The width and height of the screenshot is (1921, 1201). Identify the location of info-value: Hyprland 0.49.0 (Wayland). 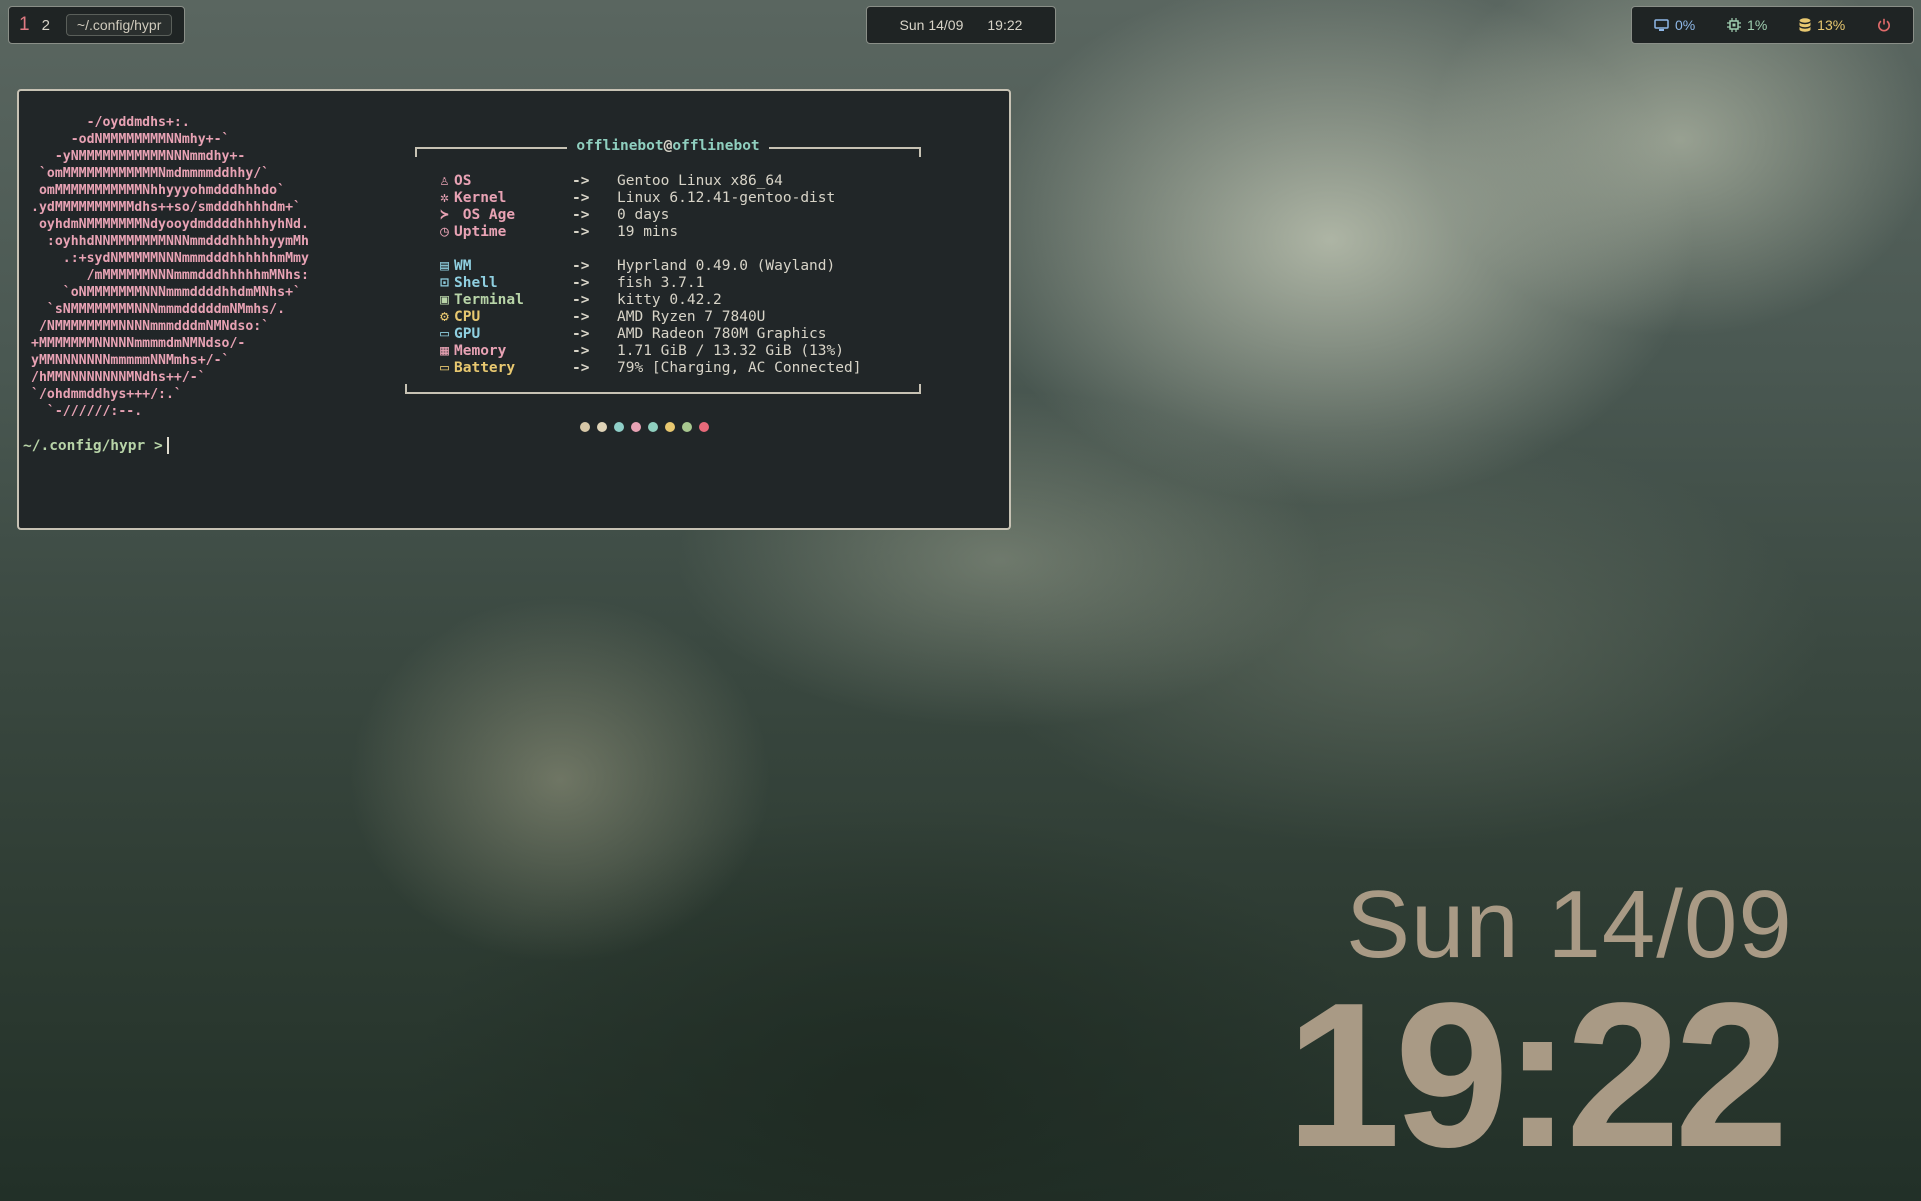
(726, 266).